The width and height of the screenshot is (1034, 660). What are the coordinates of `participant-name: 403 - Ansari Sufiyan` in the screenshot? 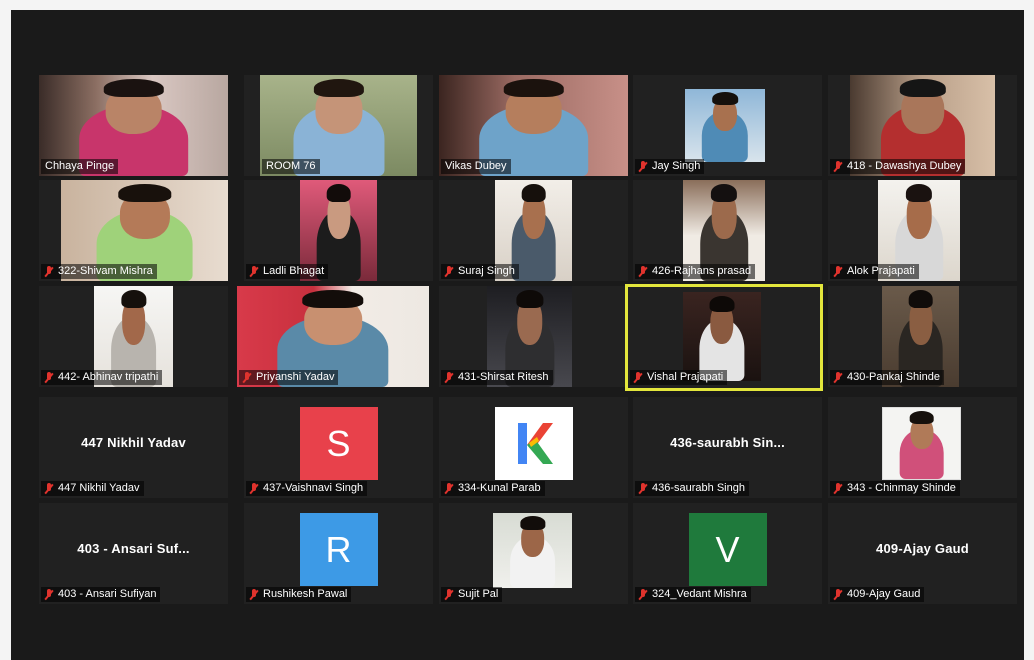 It's located at (101, 594).